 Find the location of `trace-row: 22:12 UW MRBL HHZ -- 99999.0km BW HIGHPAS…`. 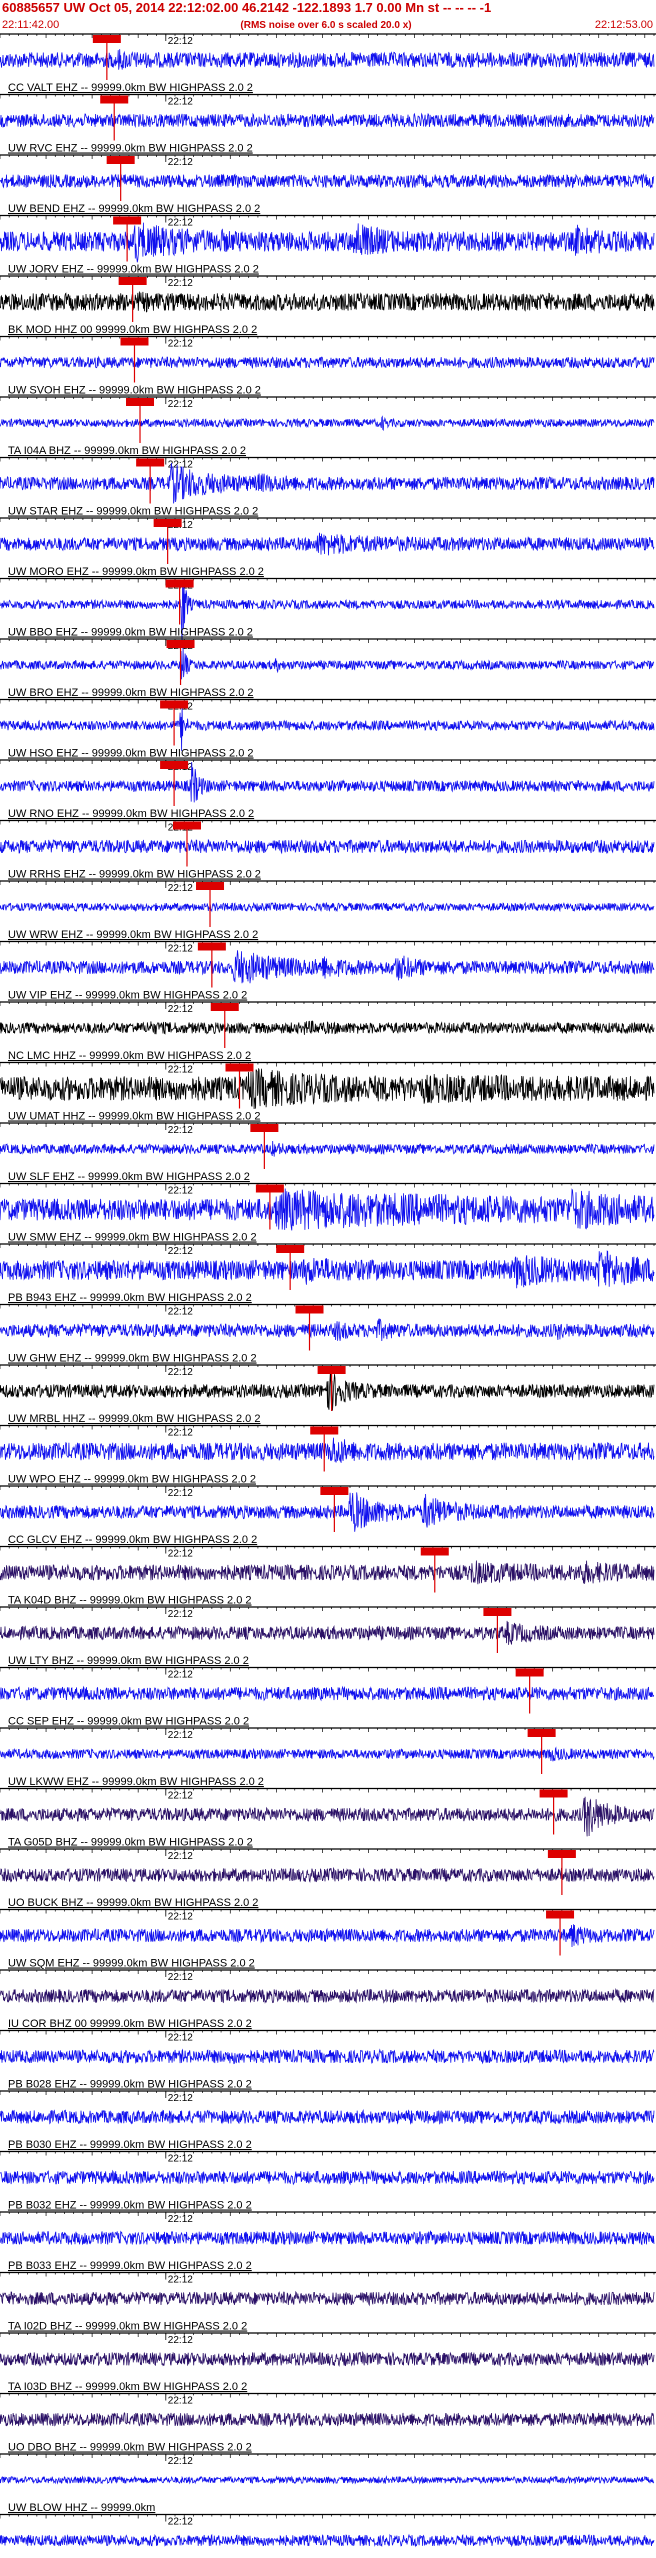

trace-row: 22:12 UW MRBL HHZ -- 99999.0km BW HIGHPAS… is located at coordinates (328, 1394).